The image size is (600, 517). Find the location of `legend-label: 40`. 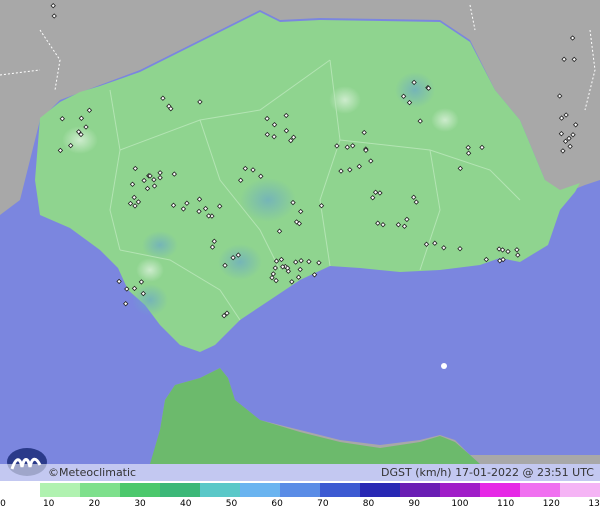

legend-label: 40 is located at coordinates (186, 504).